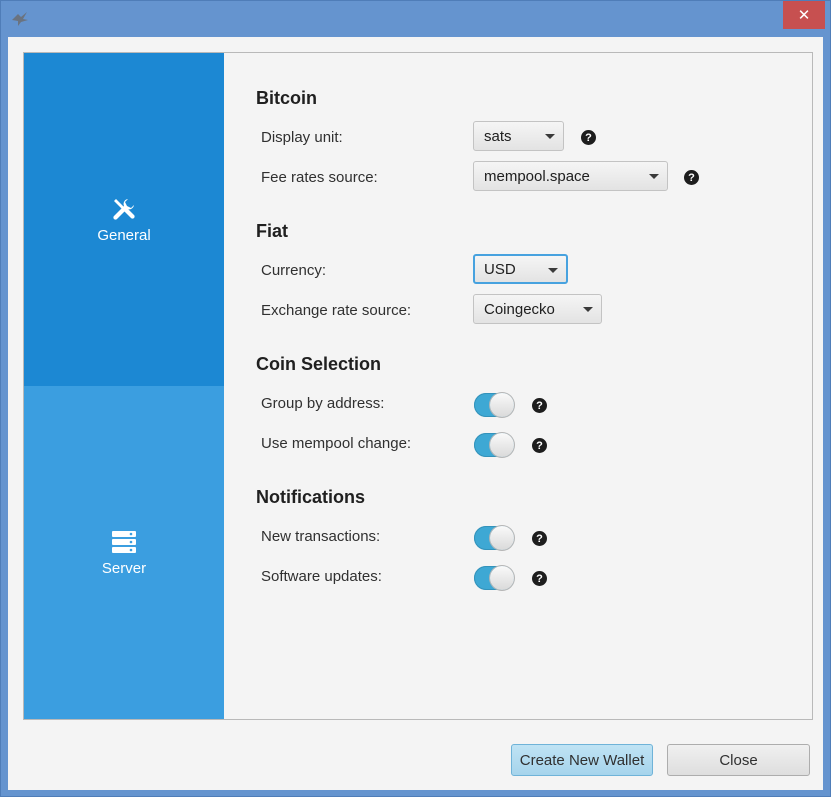 This screenshot has height=797, width=831. What do you see at coordinates (500, 269) in the screenshot?
I see `currency-value: USD` at bounding box center [500, 269].